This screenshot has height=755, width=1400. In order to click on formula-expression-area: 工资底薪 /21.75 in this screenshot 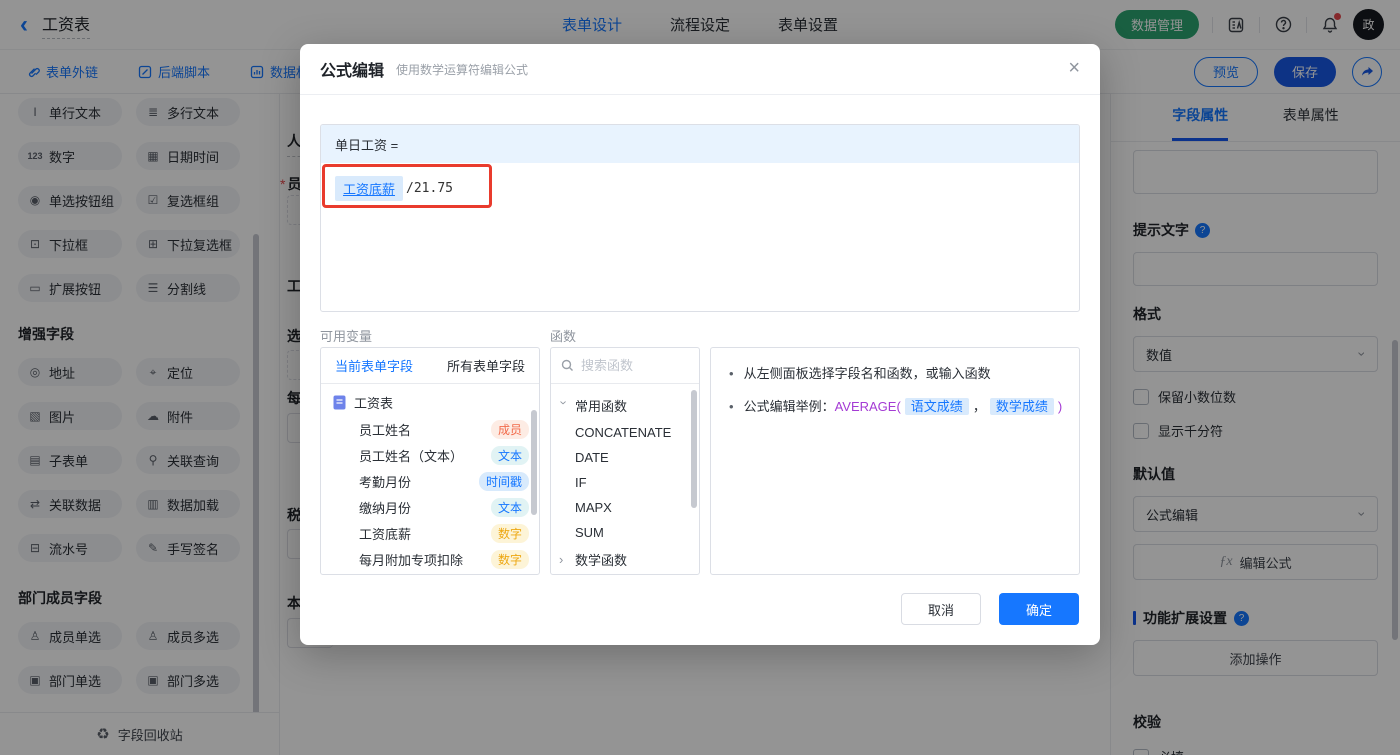, I will do `click(700, 188)`.